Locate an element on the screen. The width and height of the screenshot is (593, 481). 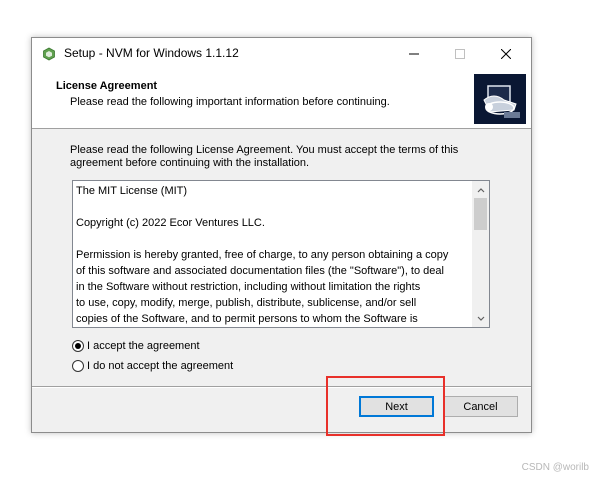
maximize-icon is located at coordinates (460, 54).